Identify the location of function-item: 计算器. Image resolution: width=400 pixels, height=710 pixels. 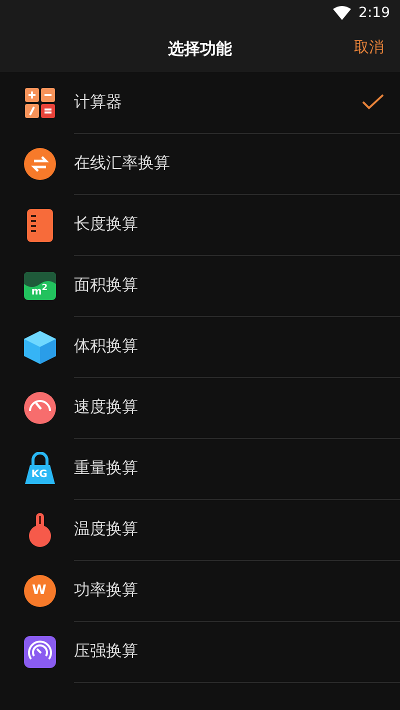
(98, 102).